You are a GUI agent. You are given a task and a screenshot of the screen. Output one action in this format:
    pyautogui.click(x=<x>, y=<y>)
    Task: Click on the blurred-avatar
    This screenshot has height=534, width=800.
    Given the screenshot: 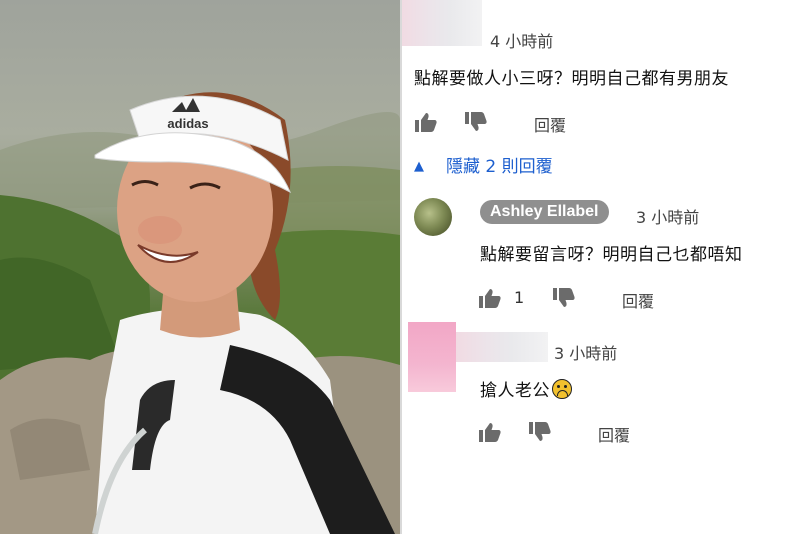 What is the action you would take?
    pyautogui.click(x=432, y=357)
    